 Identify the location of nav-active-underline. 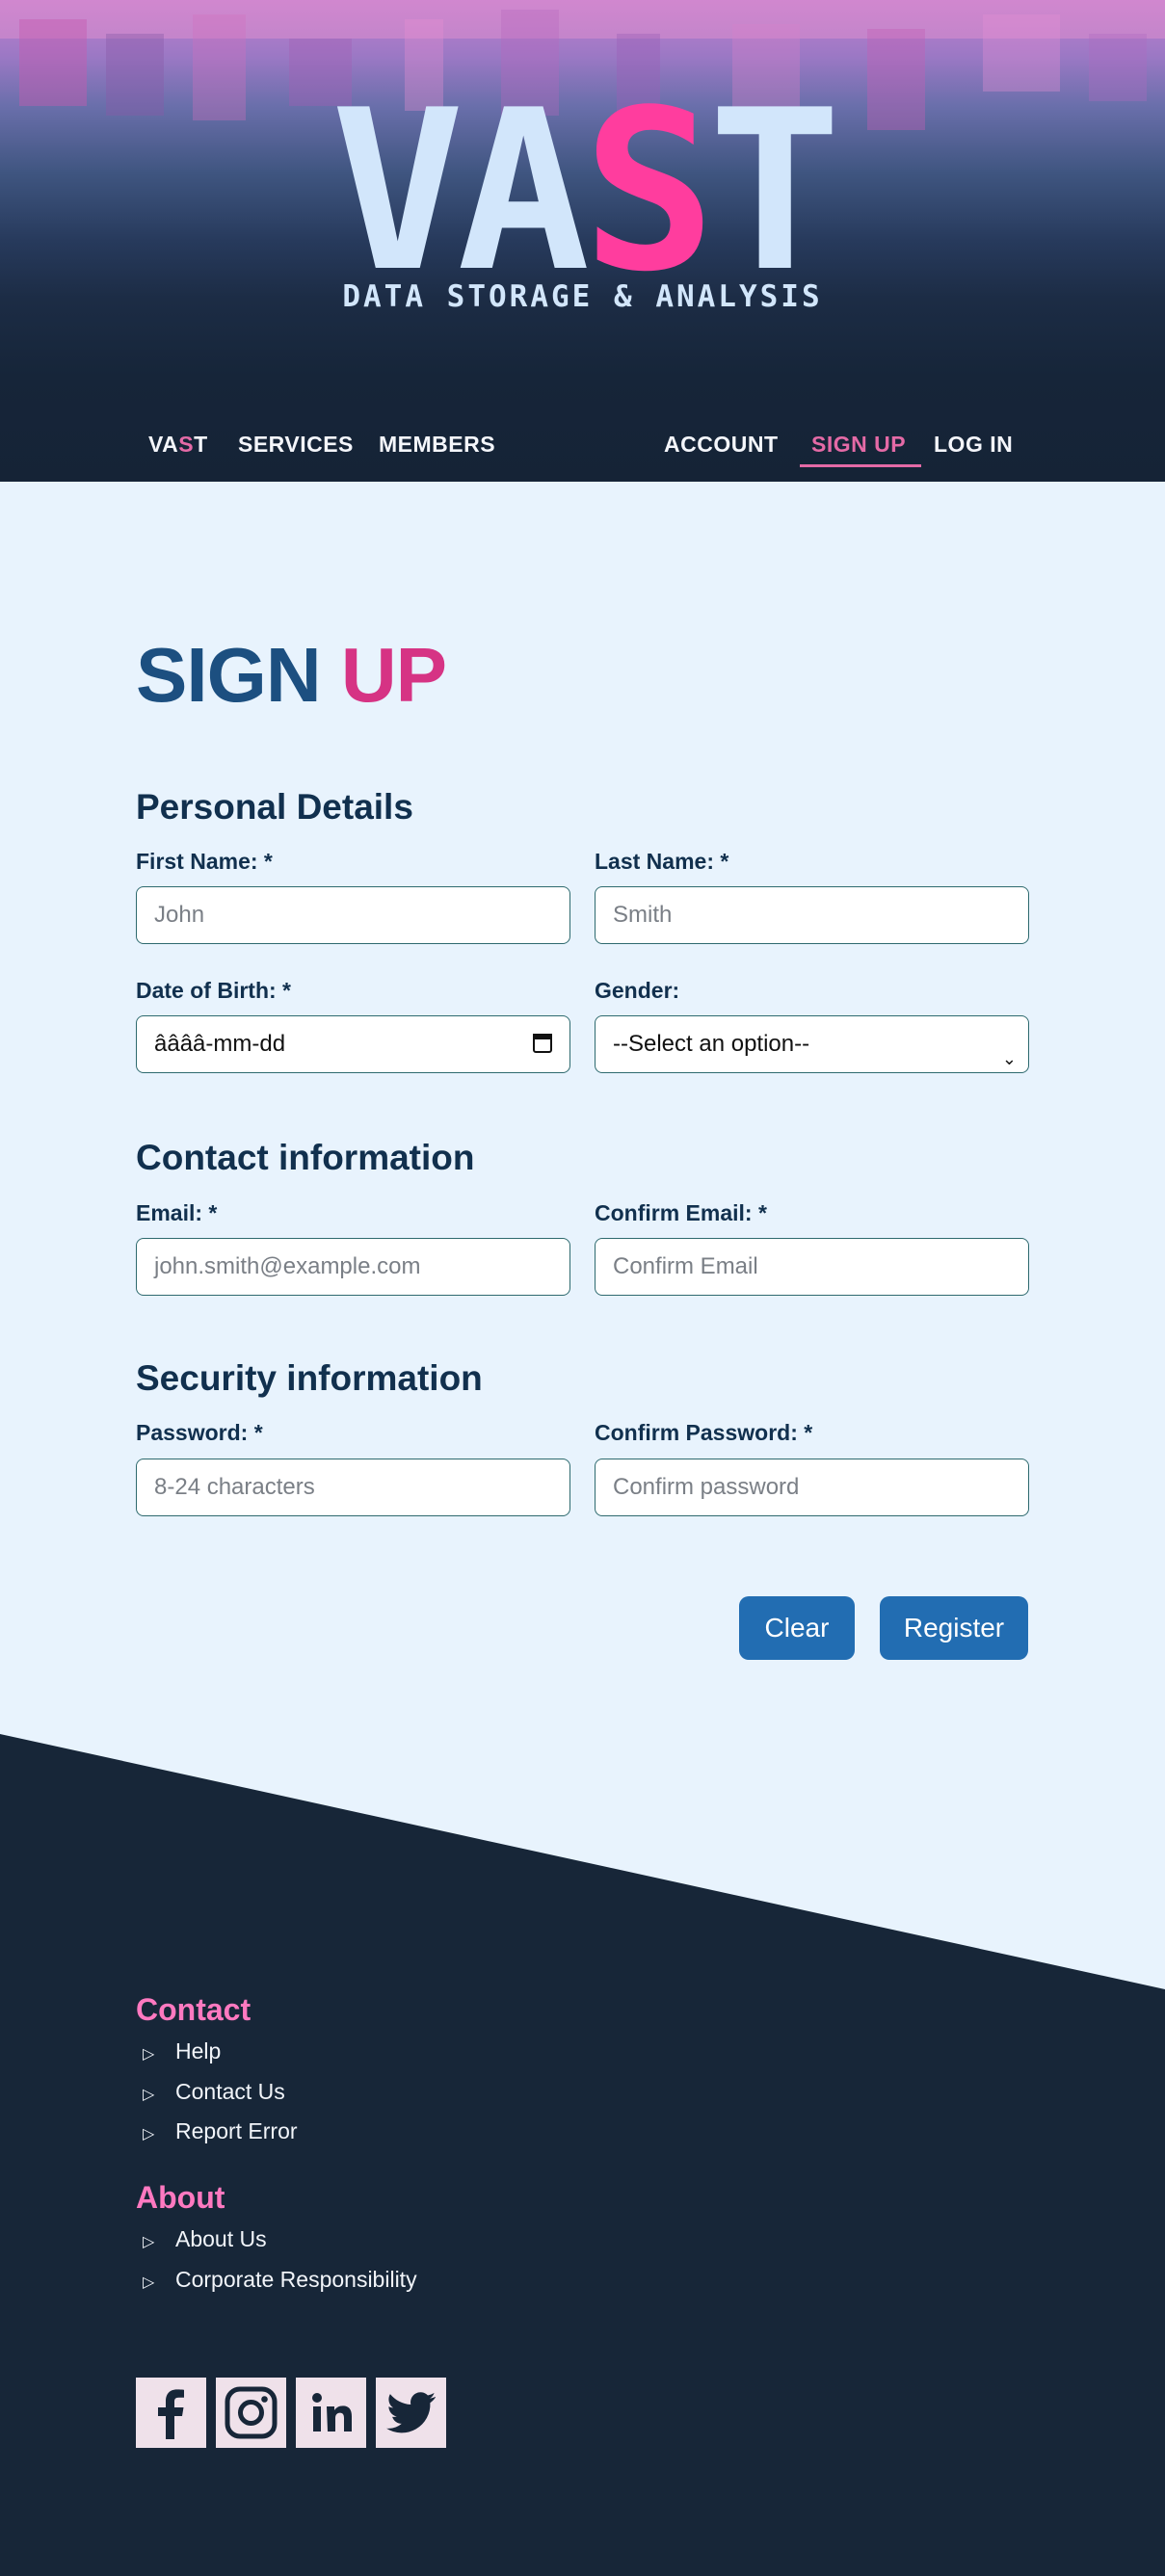
(861, 466).